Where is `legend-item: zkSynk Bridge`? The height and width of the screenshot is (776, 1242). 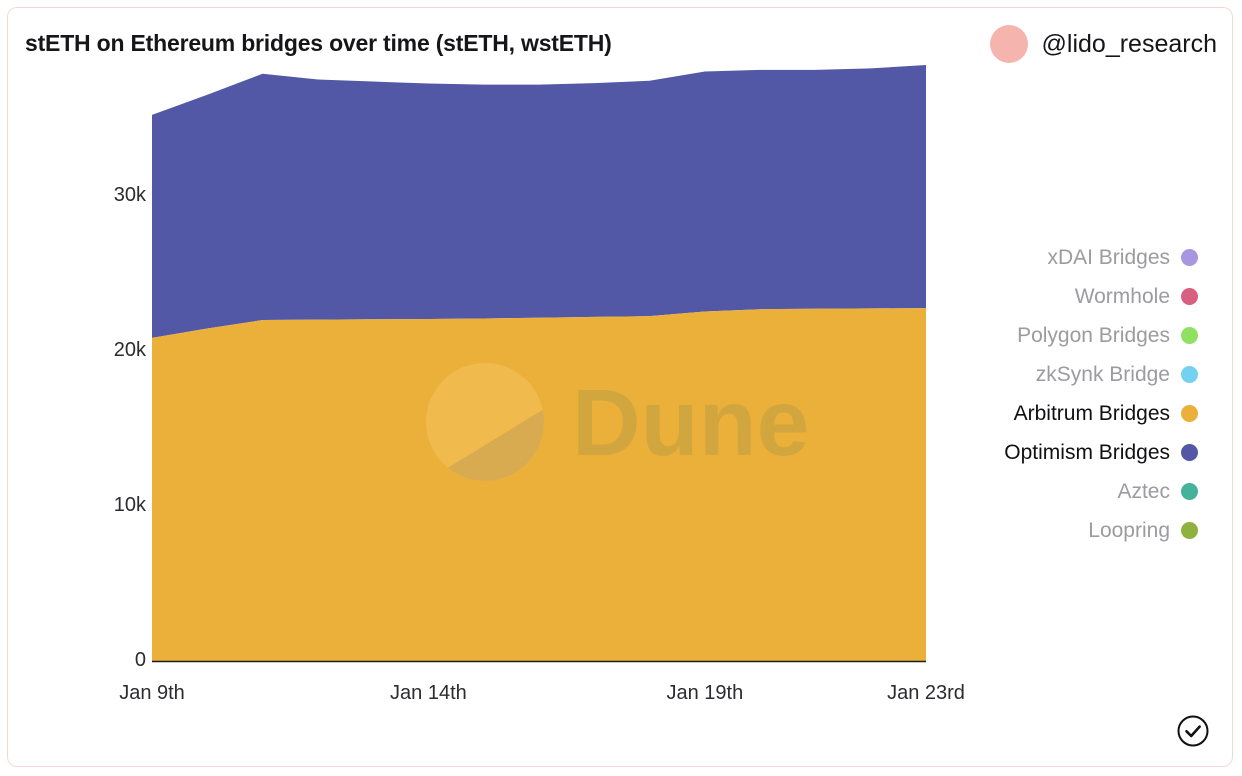
legend-item: zkSynk Bridge is located at coordinates (1117, 374).